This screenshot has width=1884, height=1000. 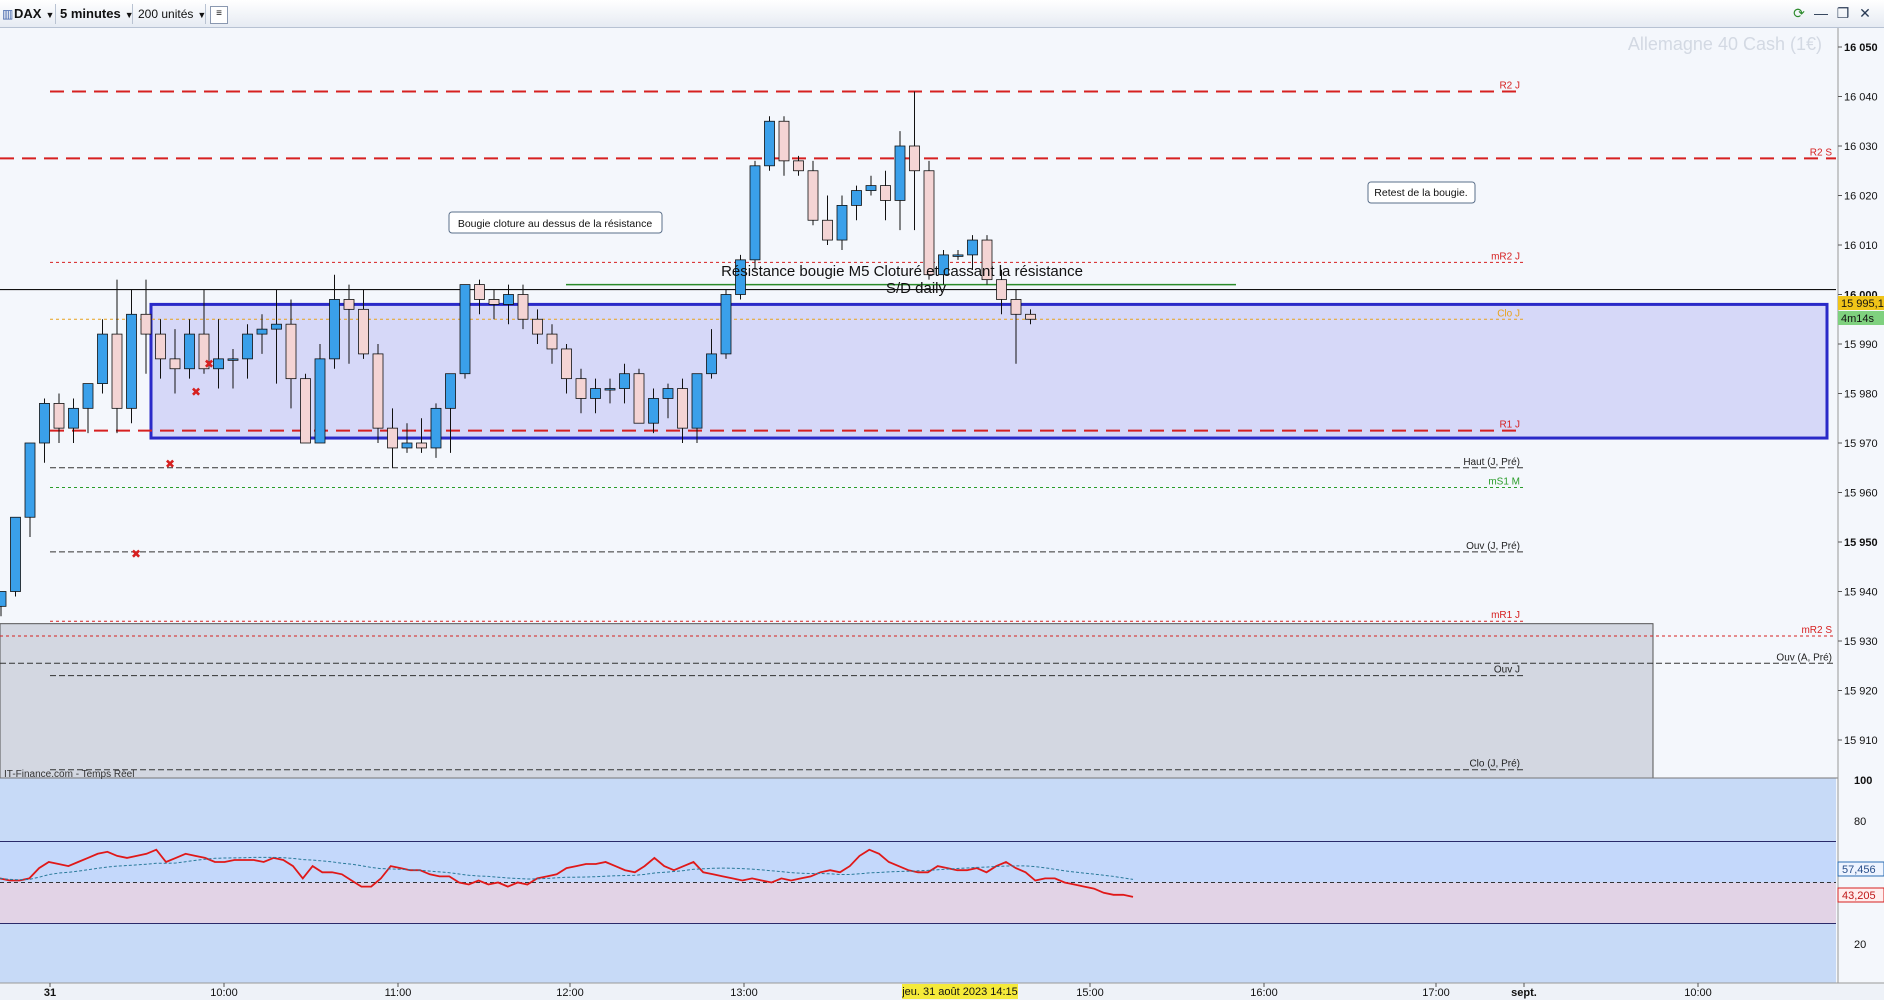 I want to click on timeframe-selector: 5 minutes ▼, so click(x=97, y=14).